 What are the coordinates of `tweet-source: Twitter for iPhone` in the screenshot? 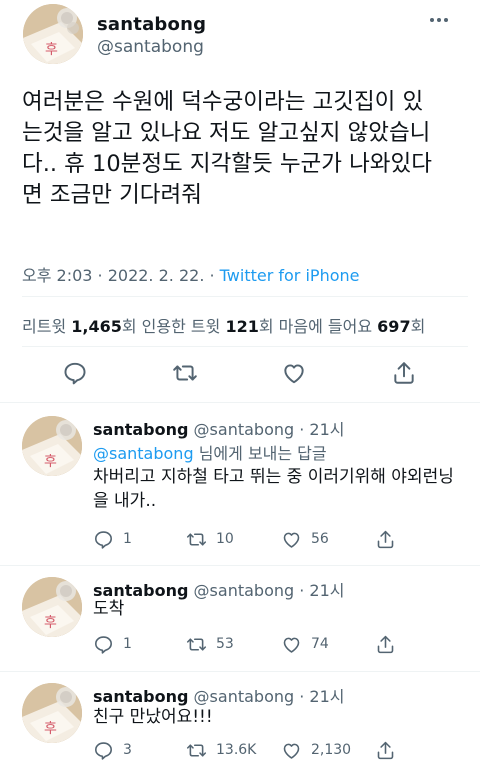 It's located at (290, 275).